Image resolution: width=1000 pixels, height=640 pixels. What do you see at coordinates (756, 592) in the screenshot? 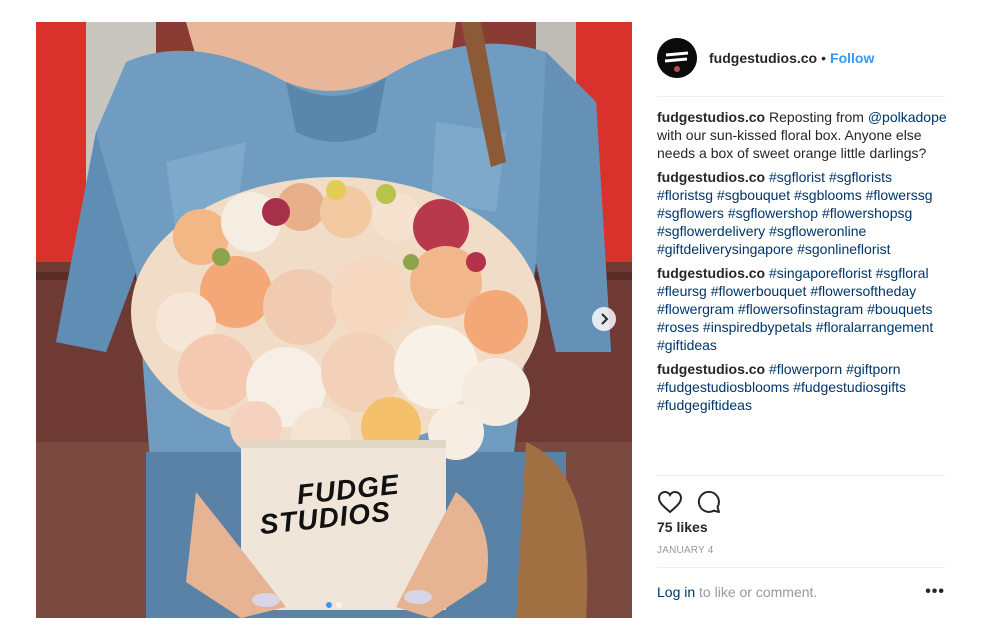
I see `login-prompt-text: to like or comment.` at bounding box center [756, 592].